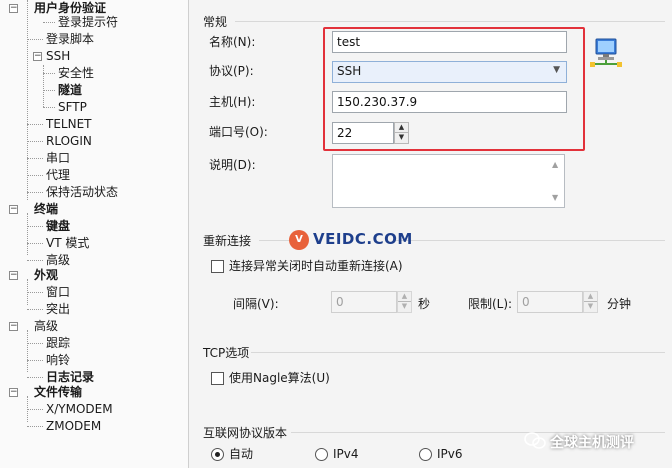 Image resolution: width=672 pixels, height=468 pixels. What do you see at coordinates (550, 302) in the screenshot?
I see `limit-input: 0` at bounding box center [550, 302].